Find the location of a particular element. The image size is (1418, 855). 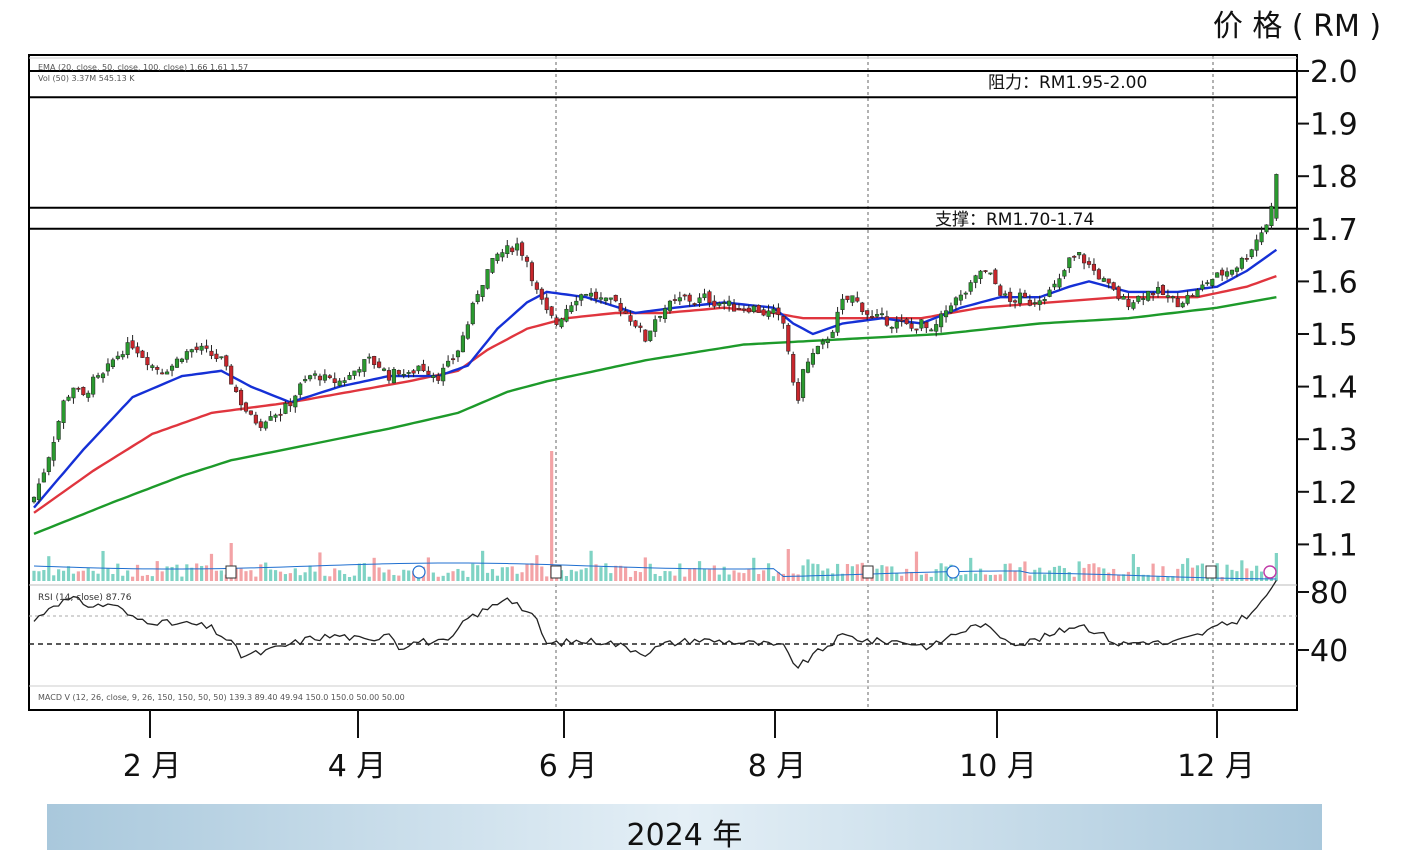

price-tick-label: 1.9 is located at coordinates (1334, 125).